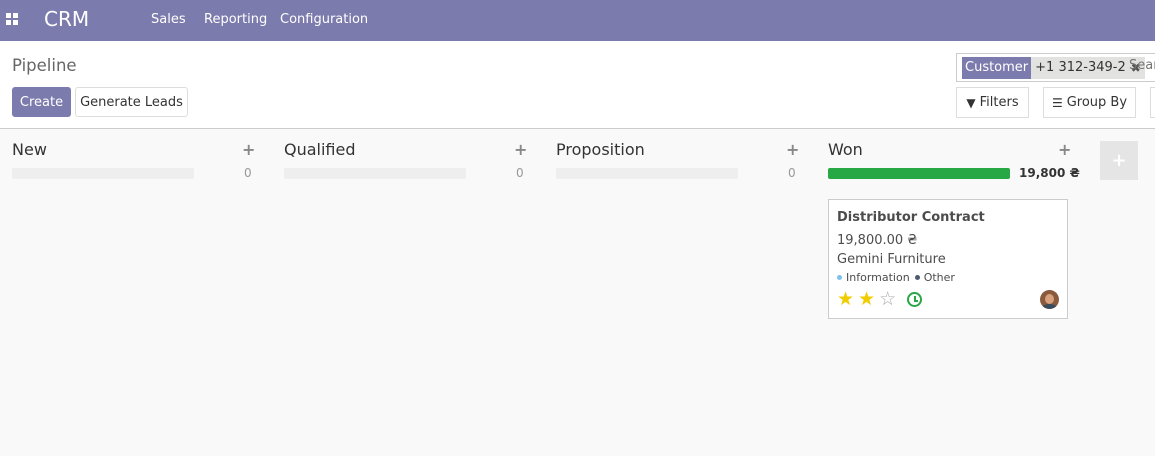  I want to click on progress-bar-new, so click(103, 173).